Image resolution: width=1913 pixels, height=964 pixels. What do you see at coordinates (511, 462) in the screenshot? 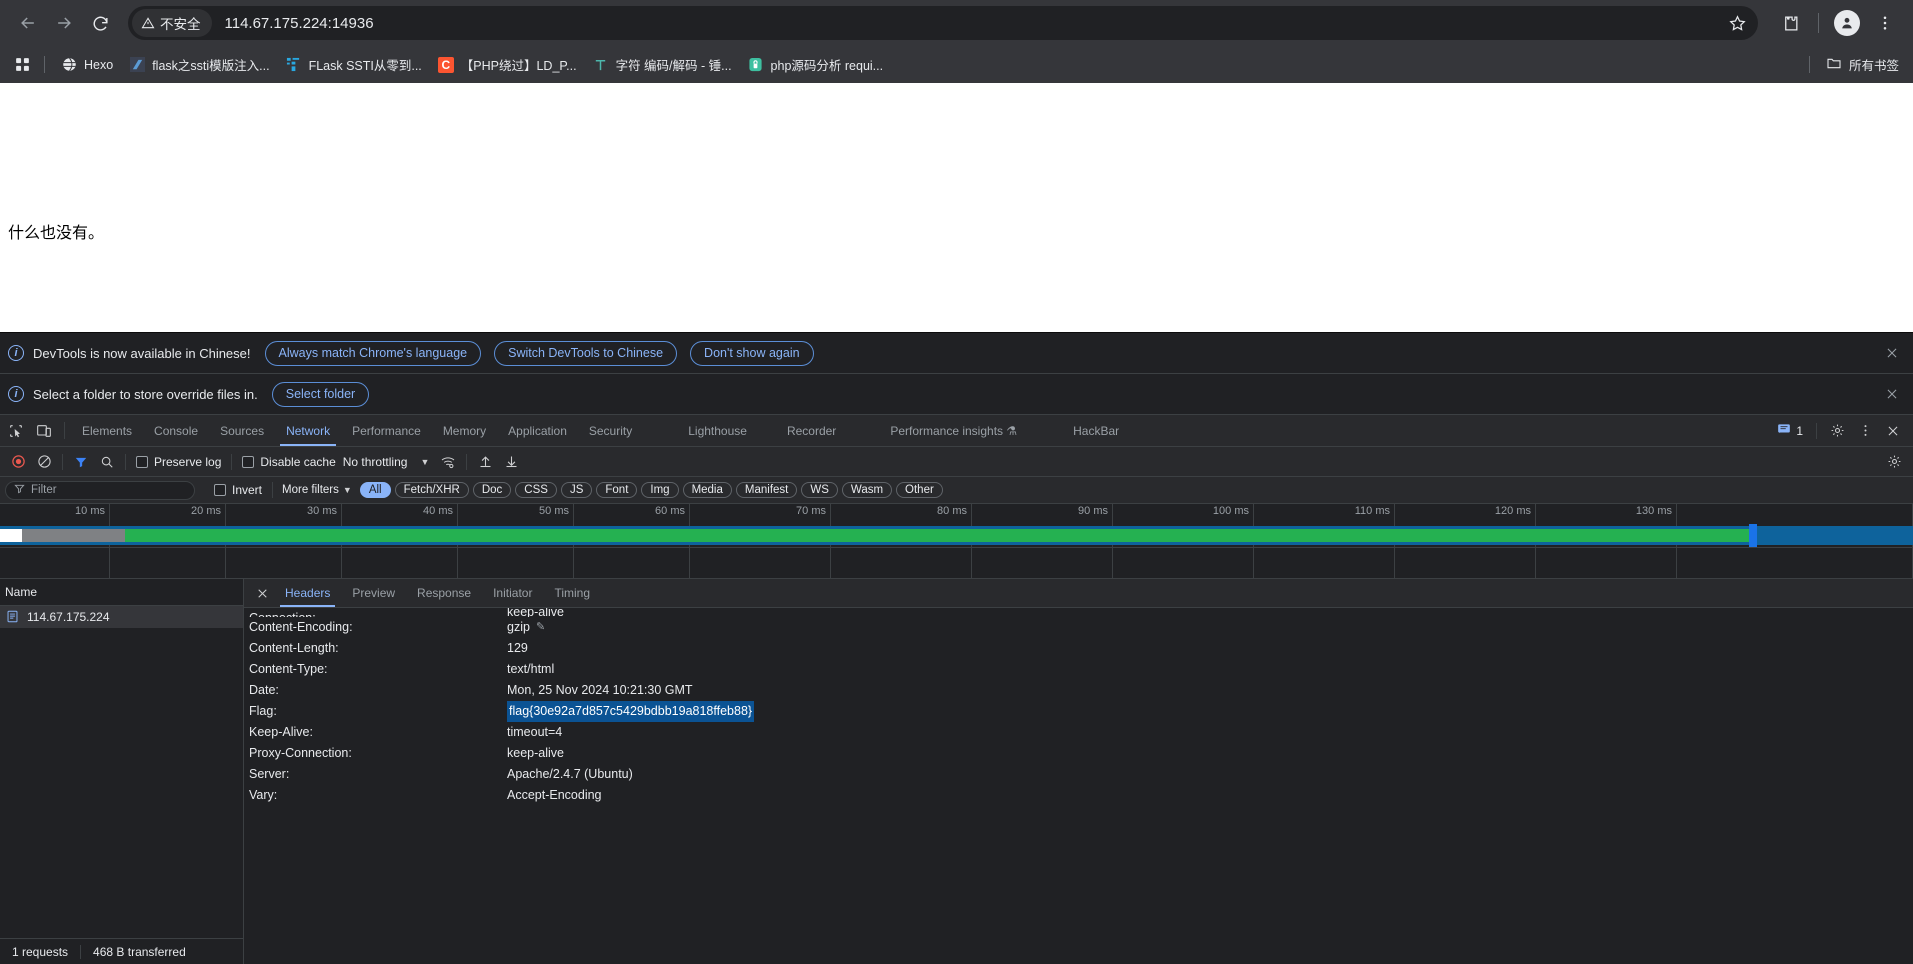
I see `download-arrow-icon` at bounding box center [511, 462].